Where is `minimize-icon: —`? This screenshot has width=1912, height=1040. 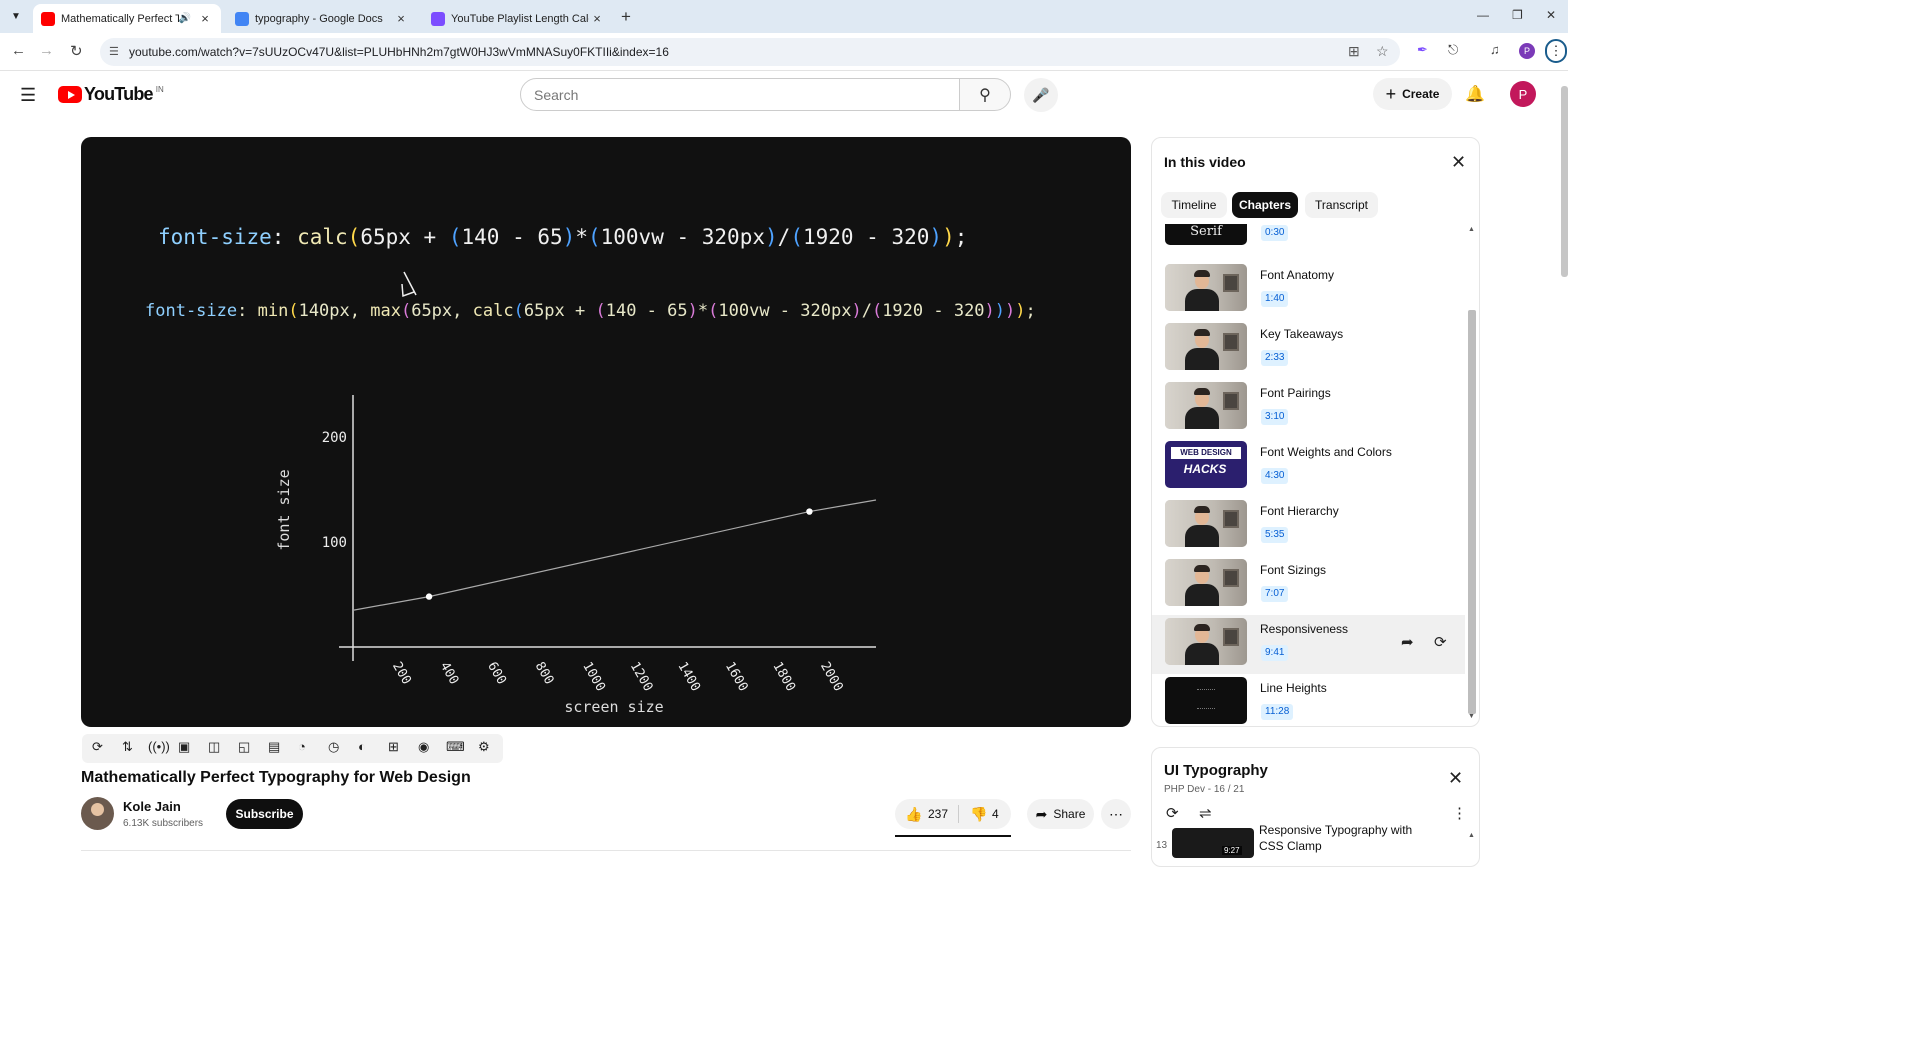 minimize-icon: — is located at coordinates (1483, 15).